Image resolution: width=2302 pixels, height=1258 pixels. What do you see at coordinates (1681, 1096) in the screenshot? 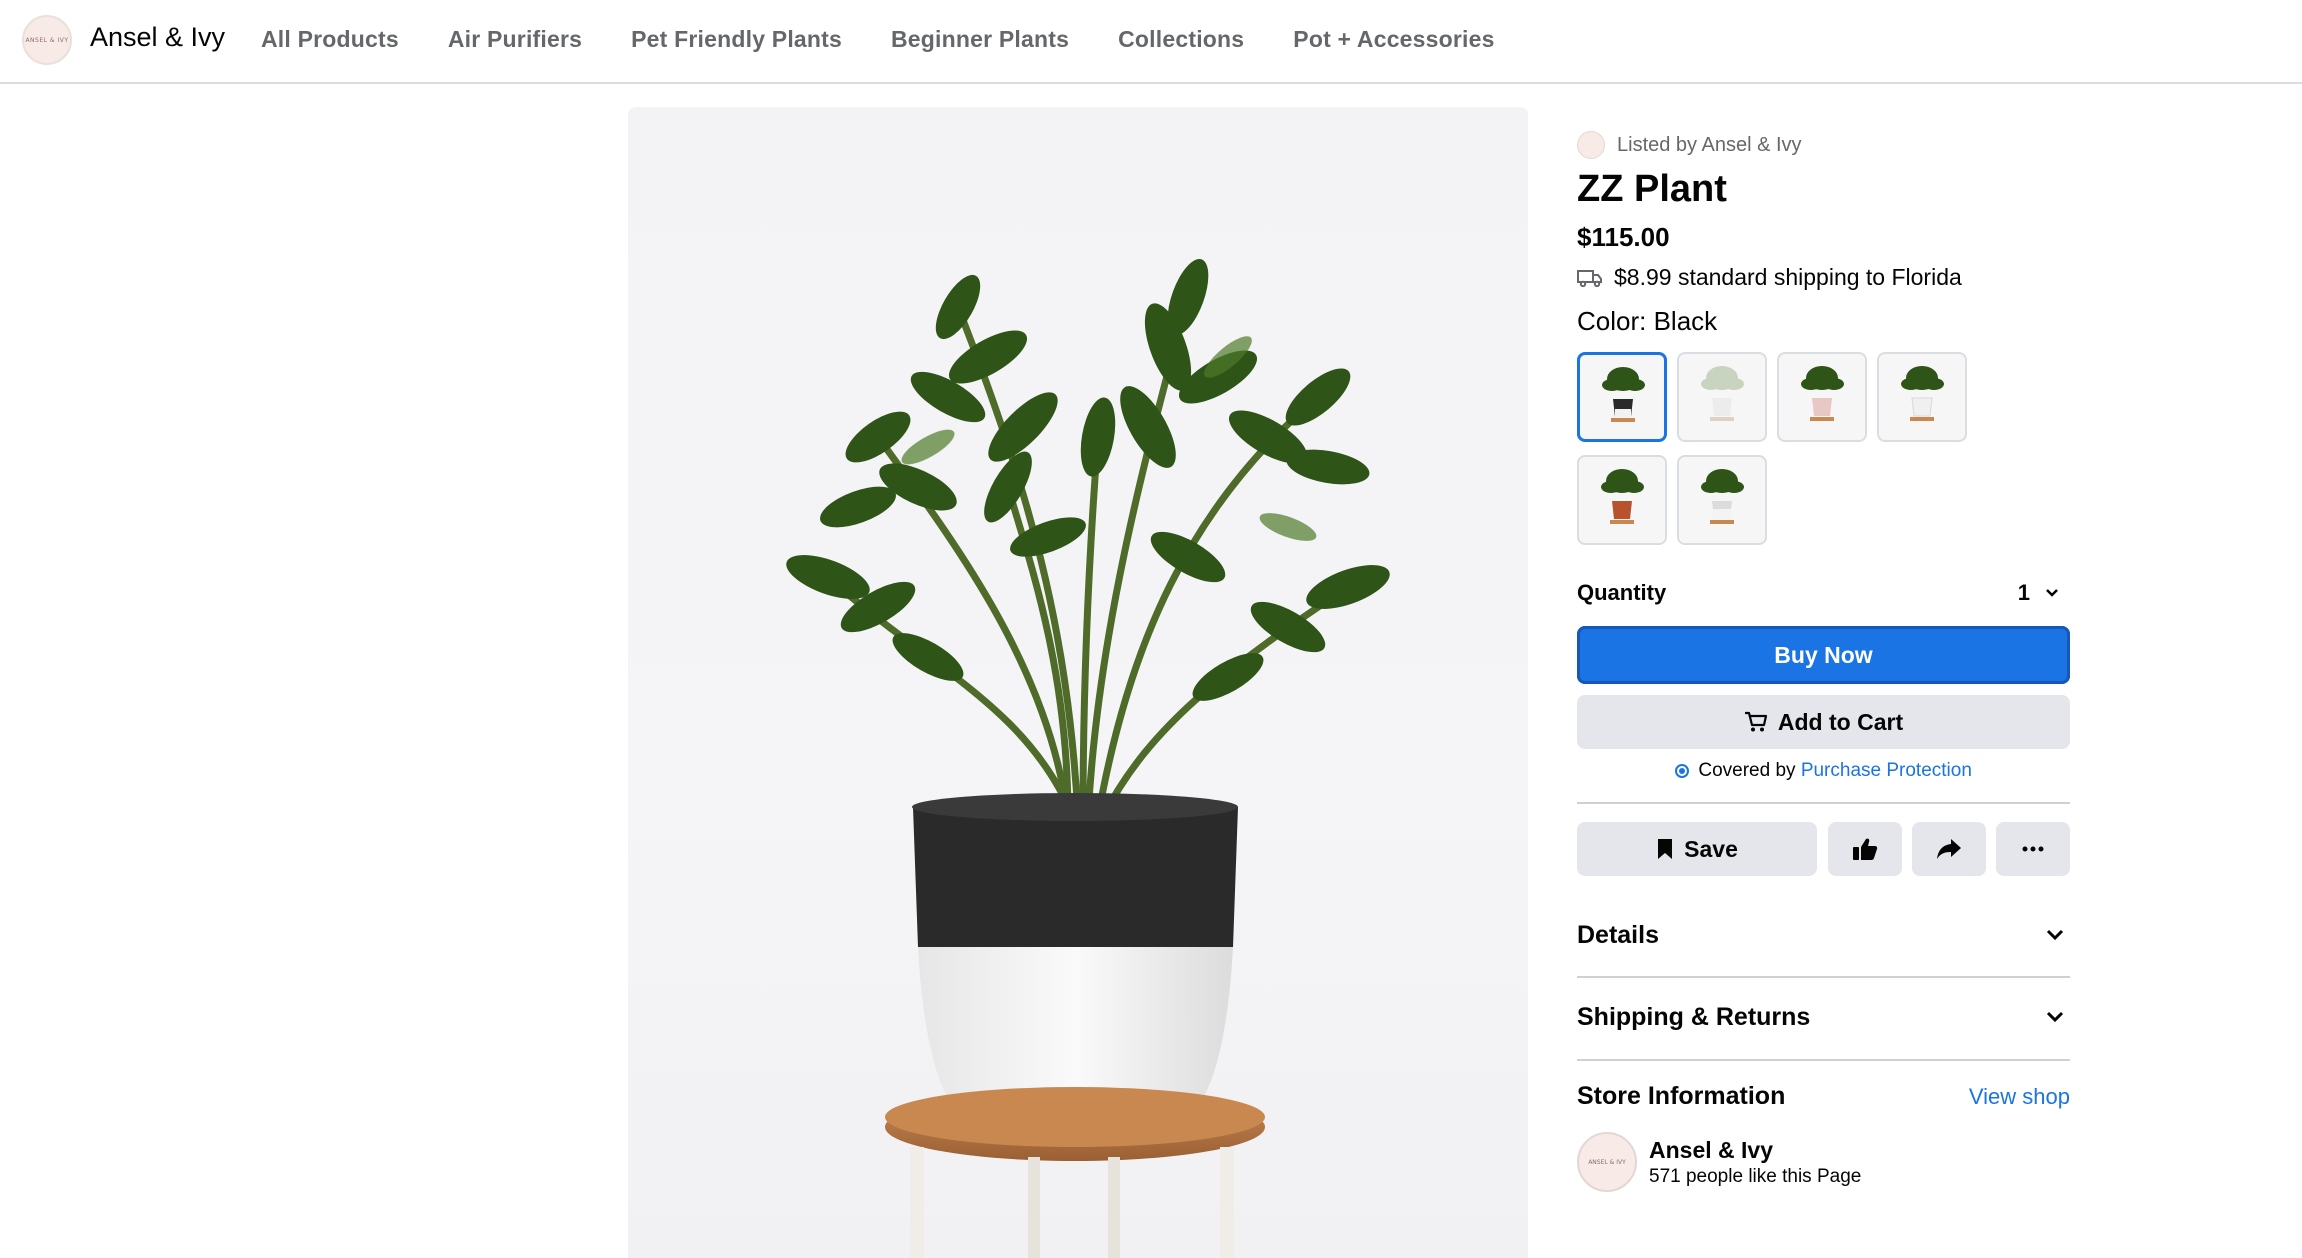
I see `store-information-title: Store Information` at bounding box center [1681, 1096].